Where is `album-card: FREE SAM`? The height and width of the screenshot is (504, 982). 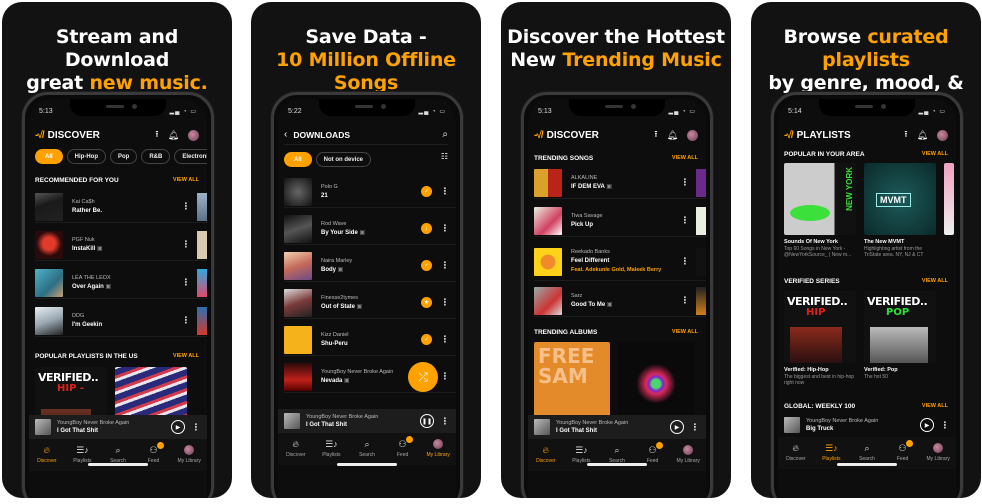 album-card: FREE SAM is located at coordinates (572, 380).